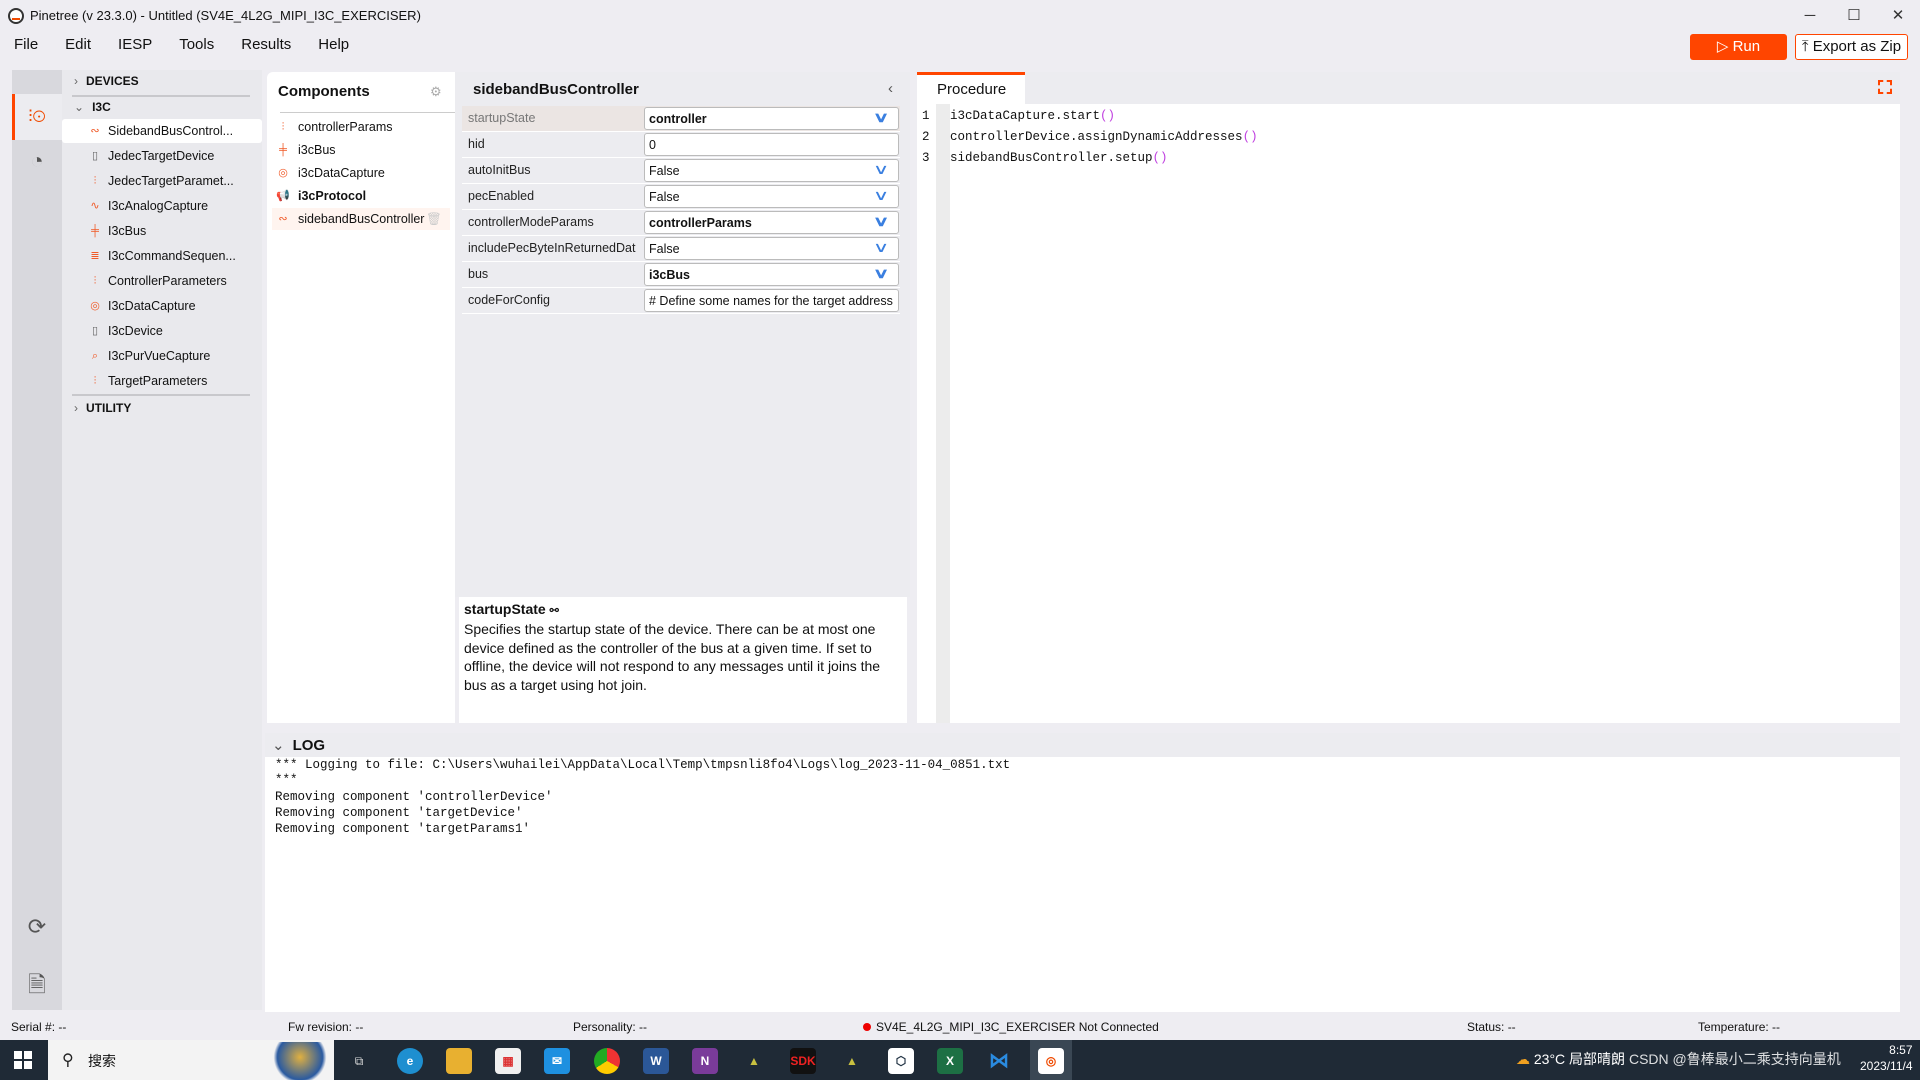 The width and height of the screenshot is (1920, 1080). Describe the element at coordinates (700, 223) in the screenshot. I see `property-value: controllerParams` at that location.